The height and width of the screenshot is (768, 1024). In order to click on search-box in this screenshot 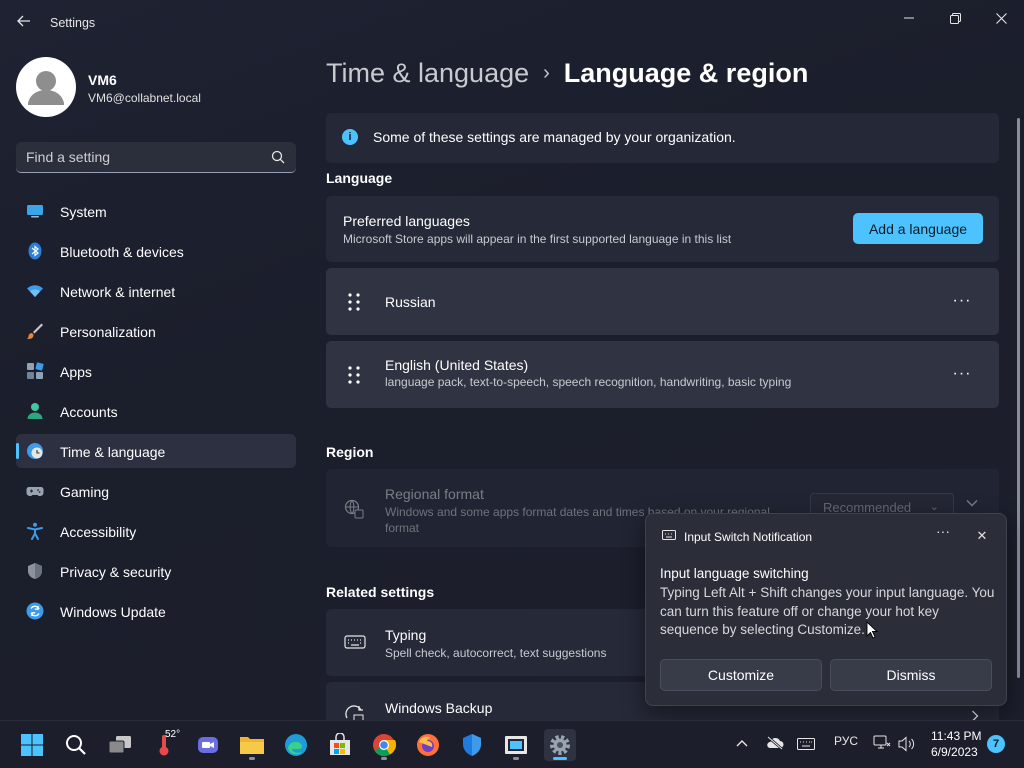, I will do `click(156, 157)`.